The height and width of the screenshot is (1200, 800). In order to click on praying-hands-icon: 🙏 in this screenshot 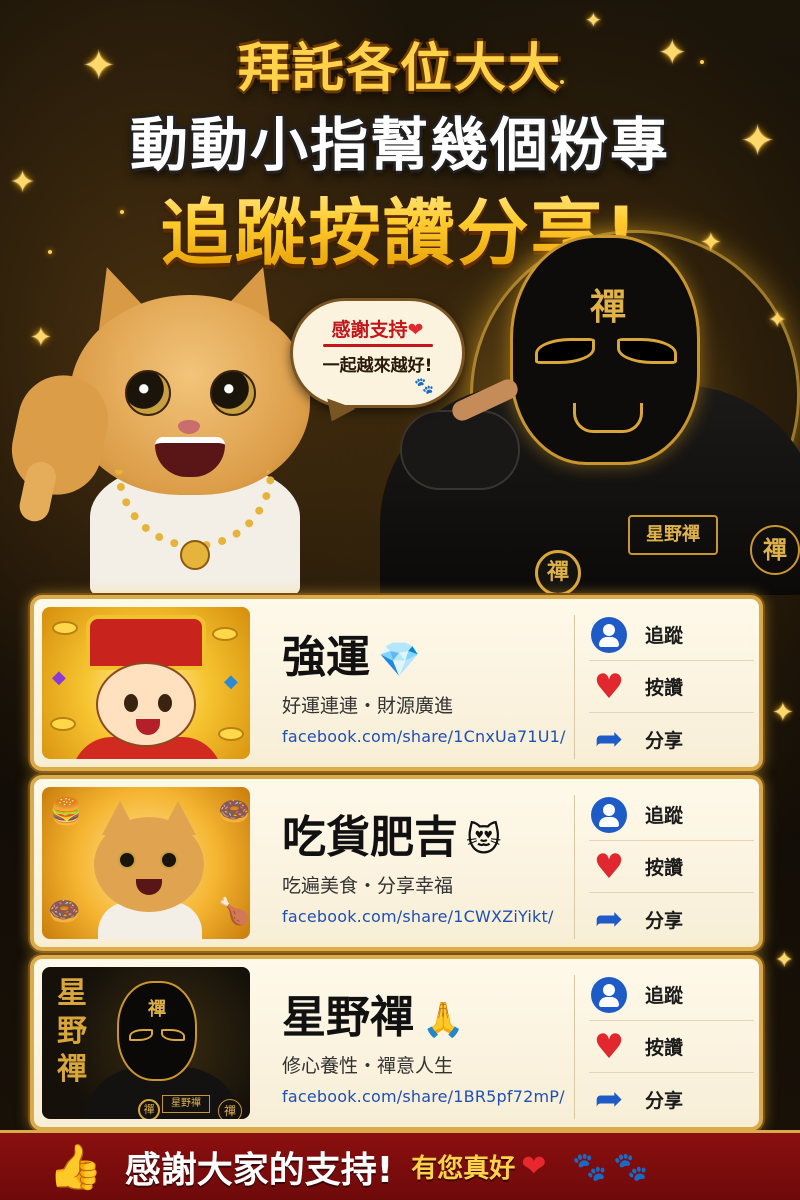, I will do `click(443, 1020)`.